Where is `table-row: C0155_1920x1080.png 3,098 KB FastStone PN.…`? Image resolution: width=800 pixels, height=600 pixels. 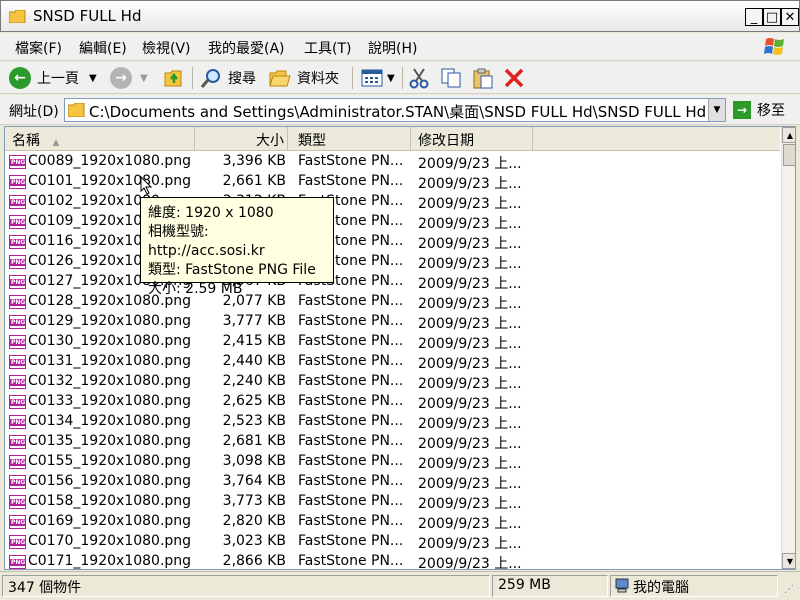 table-row: C0155_1920x1080.png 3,098 KB FastStone PN.… is located at coordinates (392, 462).